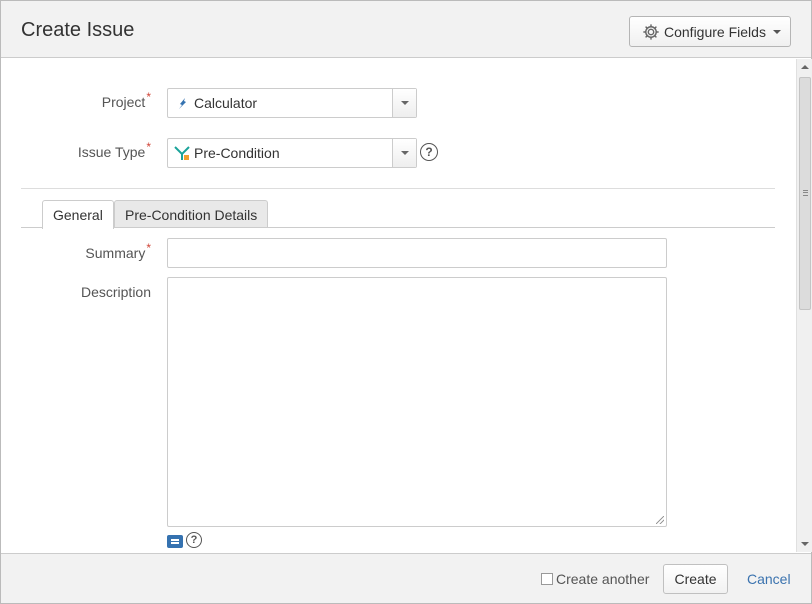 The height and width of the screenshot is (604, 812). What do you see at coordinates (292, 153) in the screenshot?
I see `issue-type-select: Pre-Condition` at bounding box center [292, 153].